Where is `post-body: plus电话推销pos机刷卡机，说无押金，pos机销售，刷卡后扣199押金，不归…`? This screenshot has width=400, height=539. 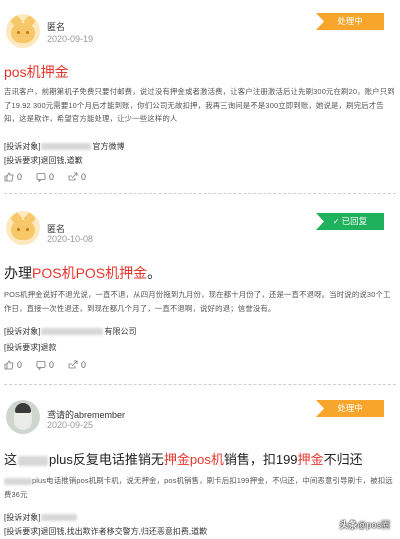
post-body: plus电话推销pos机刷卡机，说无押金，pos机销售，刷卡后扣199押金，不归… is located at coordinates (198, 487).